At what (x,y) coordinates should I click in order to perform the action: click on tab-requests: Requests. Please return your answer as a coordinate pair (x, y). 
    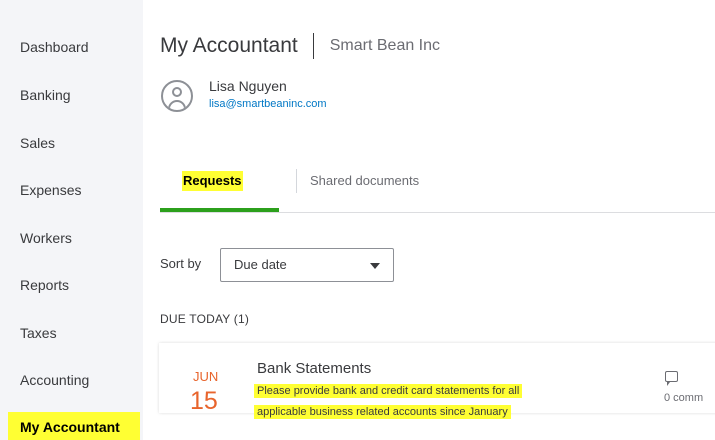
    Looking at the image, I should click on (219, 188).